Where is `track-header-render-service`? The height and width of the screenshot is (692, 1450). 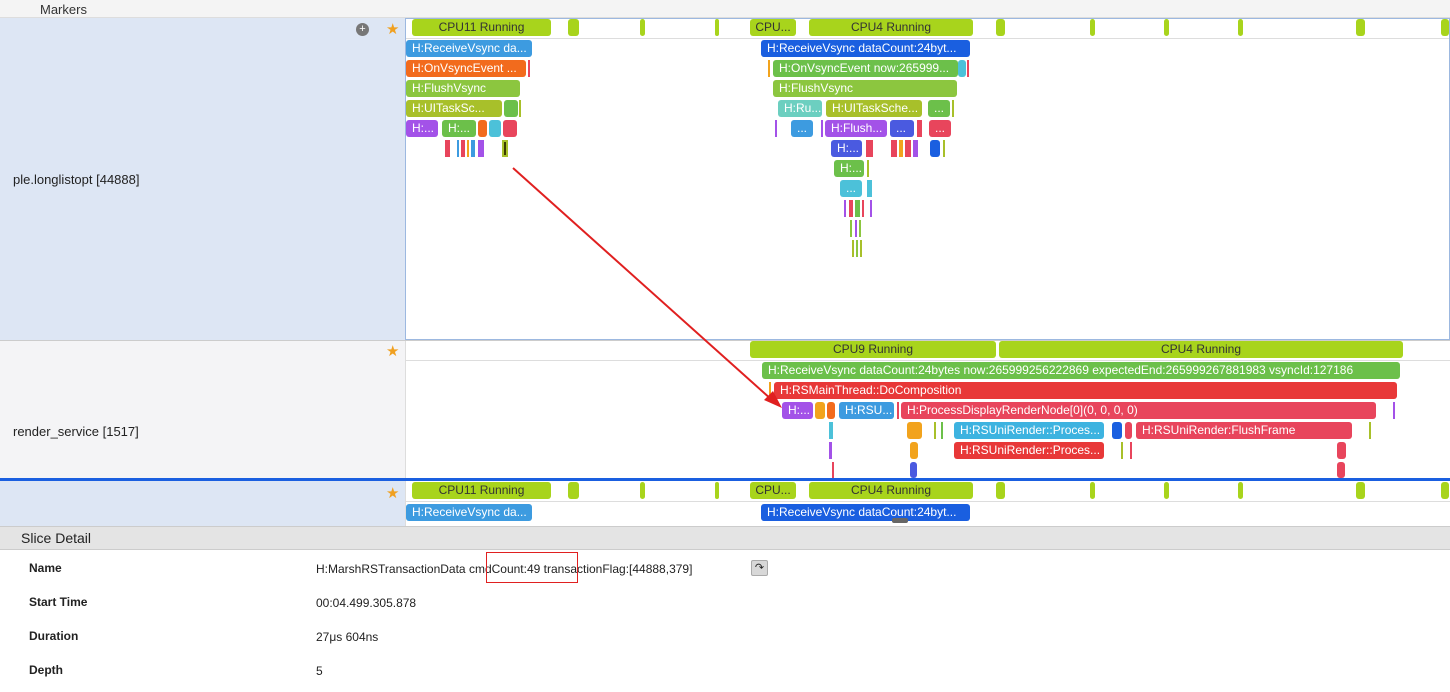 track-header-render-service is located at coordinates (202, 409).